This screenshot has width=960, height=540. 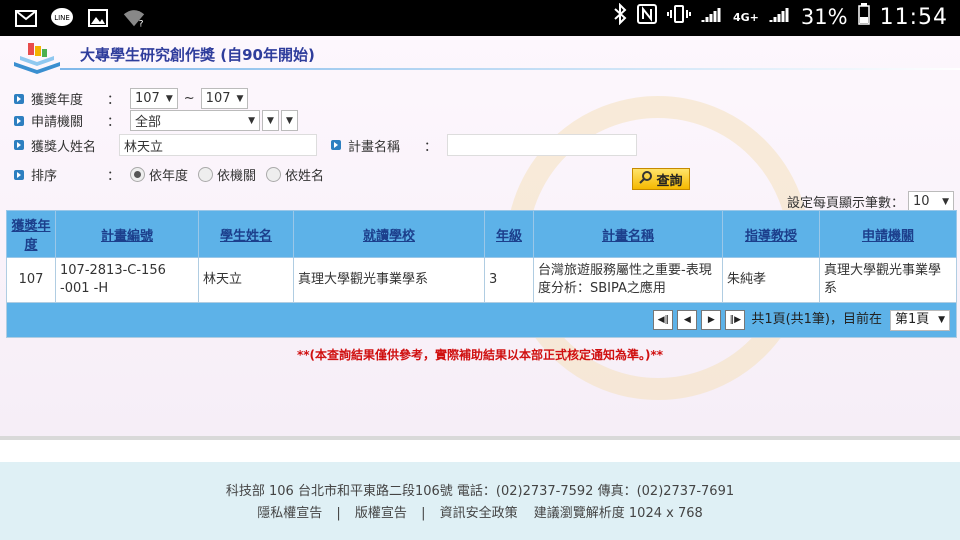 I want to click on name-input: 林天立, so click(x=218, y=145).